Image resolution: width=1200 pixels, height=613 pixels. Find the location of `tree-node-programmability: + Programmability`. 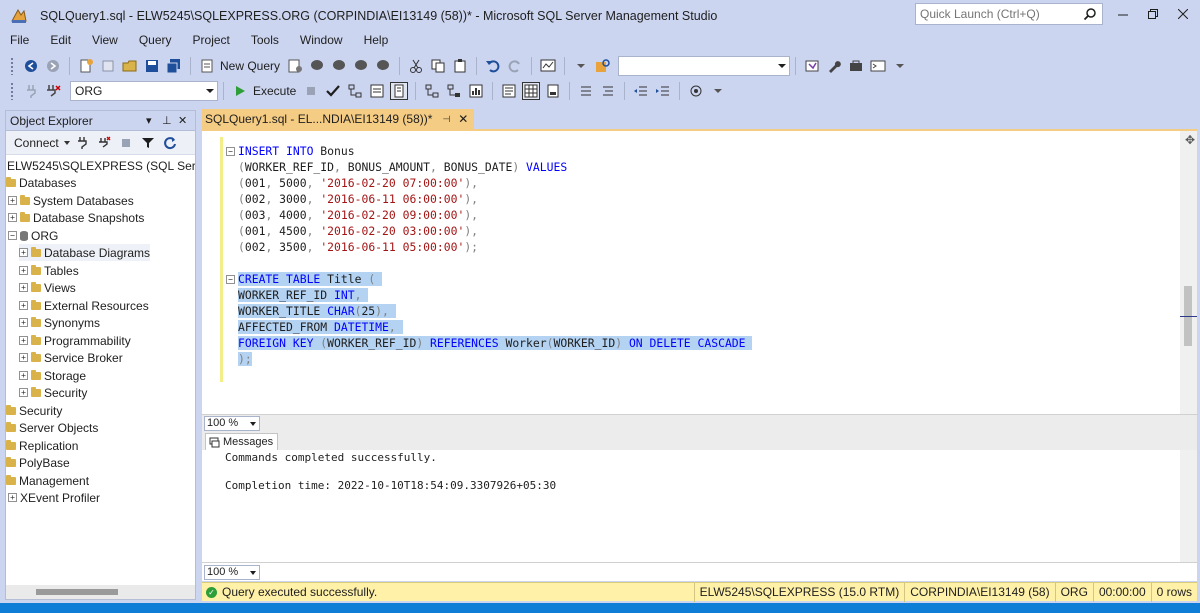

tree-node-programmability: + Programmability is located at coordinates (75, 340).